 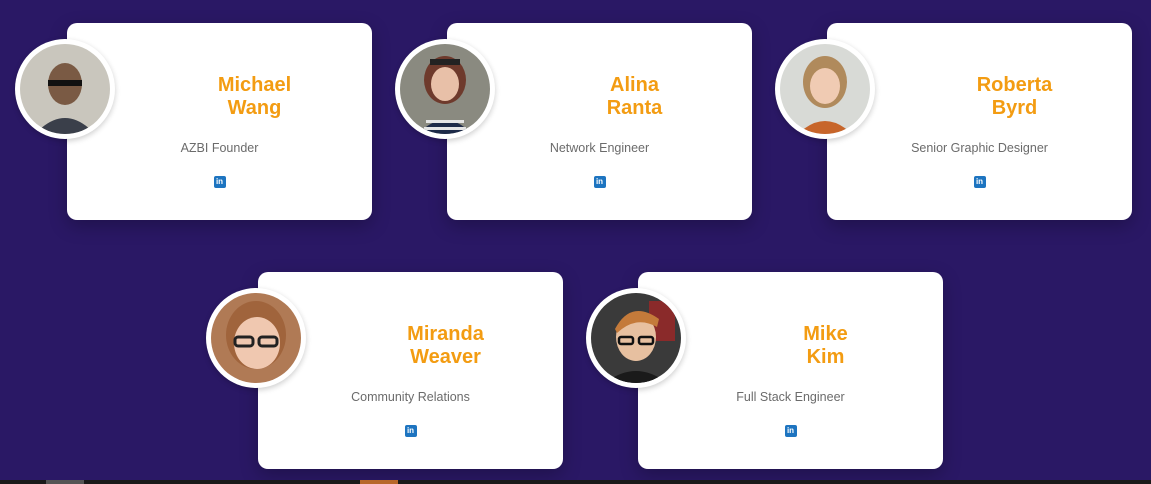 I want to click on member-name: Michael Wang, so click(x=254, y=97).